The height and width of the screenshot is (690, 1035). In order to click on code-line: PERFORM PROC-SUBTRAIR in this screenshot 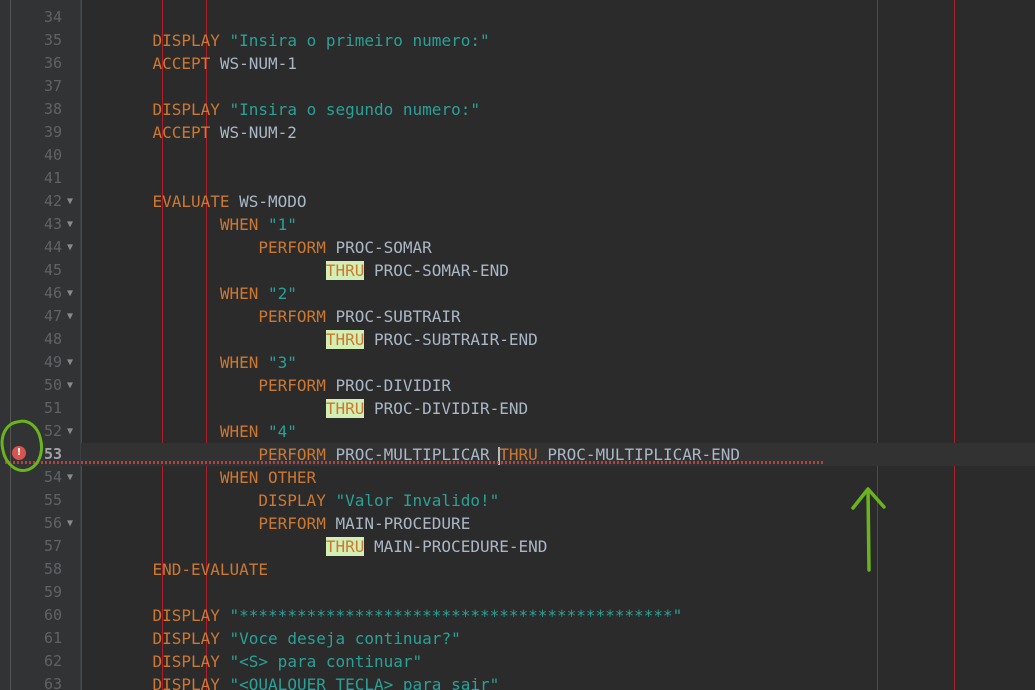, I will do `click(558, 316)`.